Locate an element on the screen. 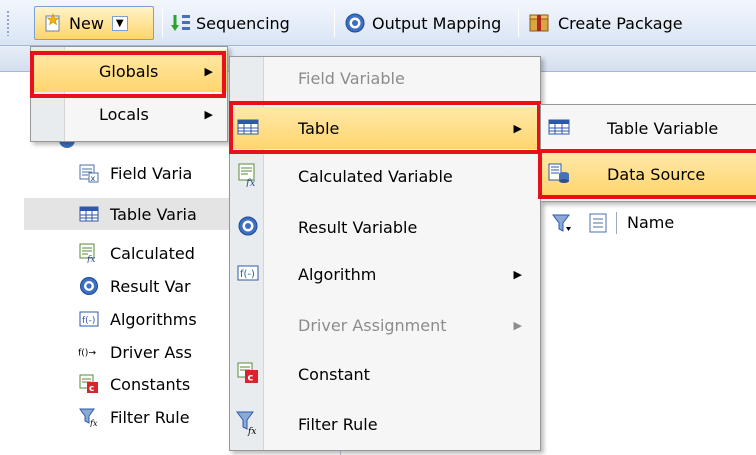  tree-item-result-variable: Result Var is located at coordinates (134, 286).